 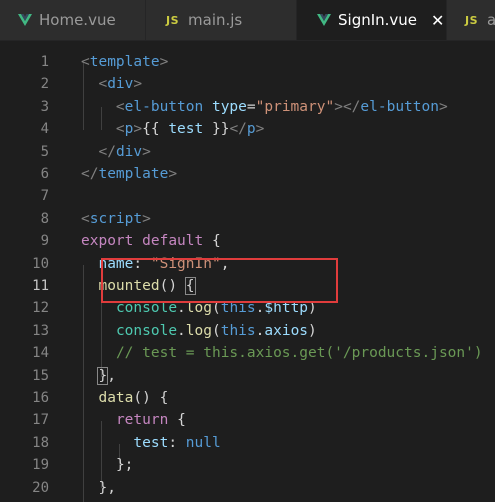 I want to click on code-line: 6 </template>, so click(x=247, y=174).